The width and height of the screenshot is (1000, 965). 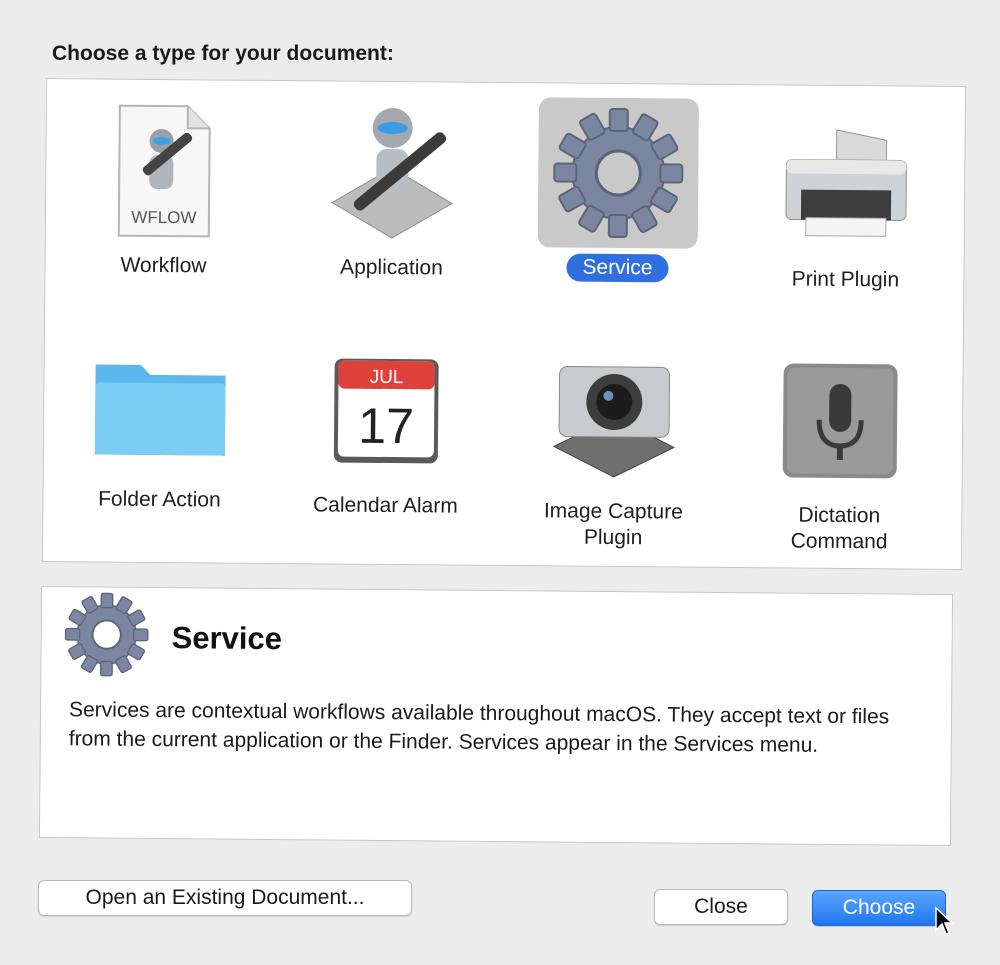 I want to click on type-tile-image-capture-plugin: Image Capture Plugin, so click(x=614, y=447).